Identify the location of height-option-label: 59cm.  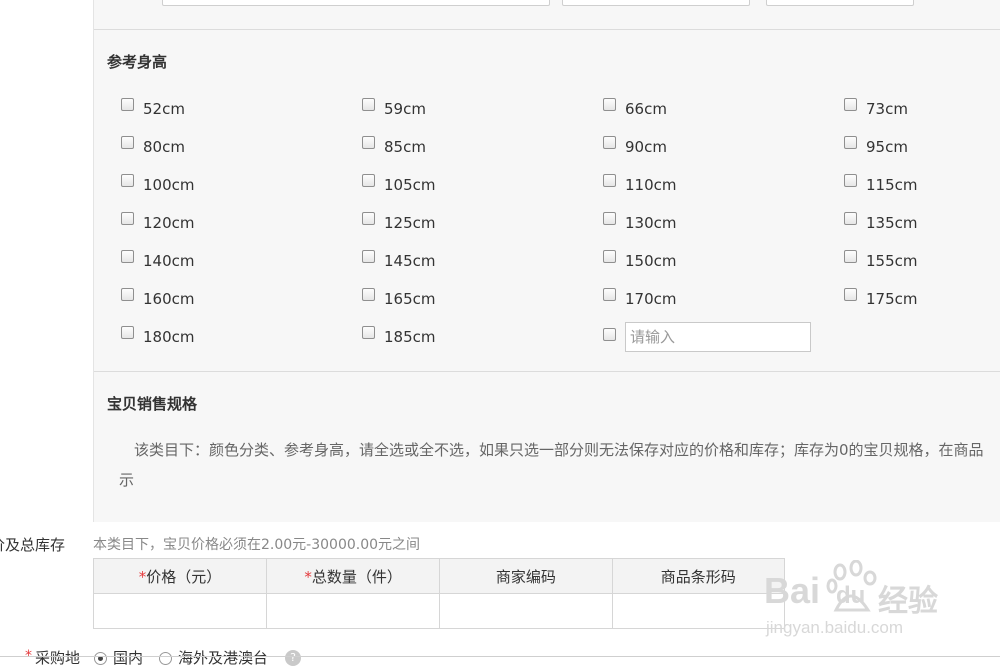
(405, 109).